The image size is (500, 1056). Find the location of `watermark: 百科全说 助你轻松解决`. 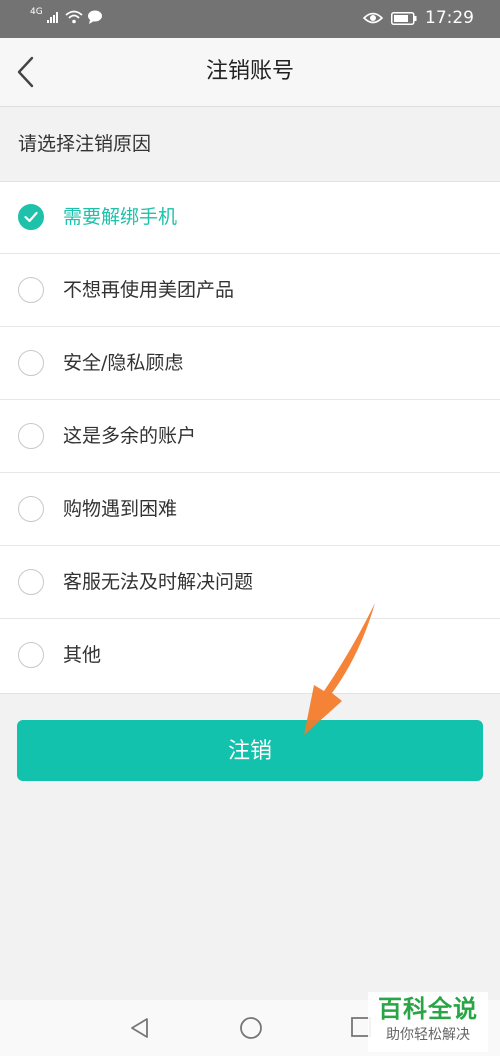

watermark: 百科全说 助你轻松解决 is located at coordinates (428, 1022).